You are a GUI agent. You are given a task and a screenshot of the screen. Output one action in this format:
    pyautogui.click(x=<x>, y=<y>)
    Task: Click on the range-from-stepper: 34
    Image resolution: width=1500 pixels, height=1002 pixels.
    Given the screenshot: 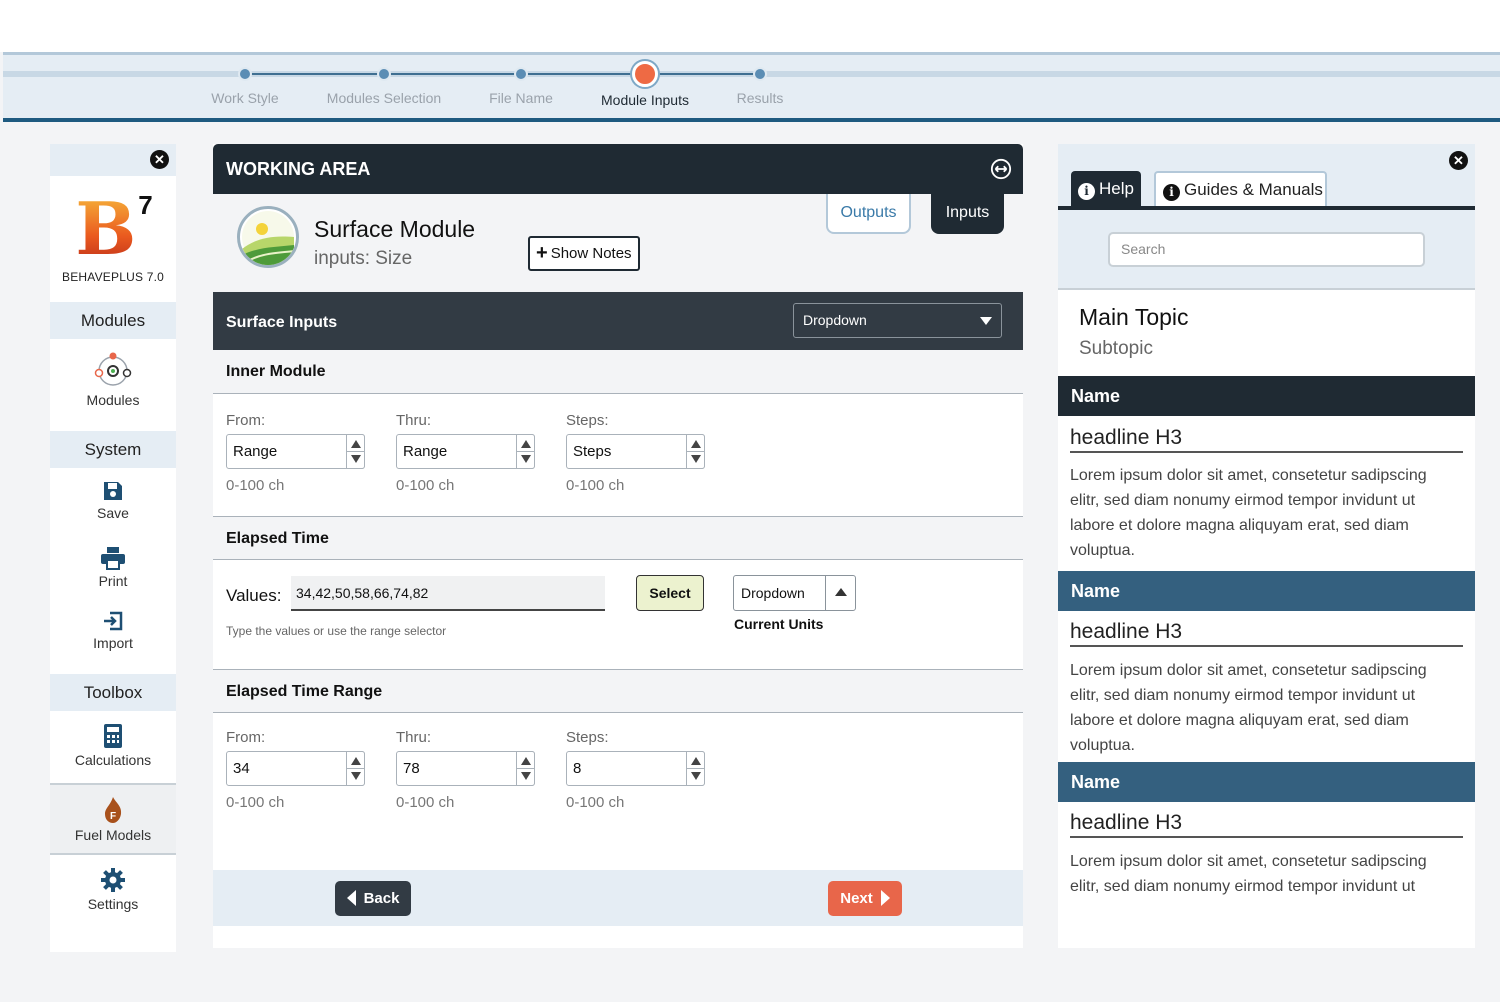 What is the action you would take?
    pyautogui.click(x=295, y=768)
    